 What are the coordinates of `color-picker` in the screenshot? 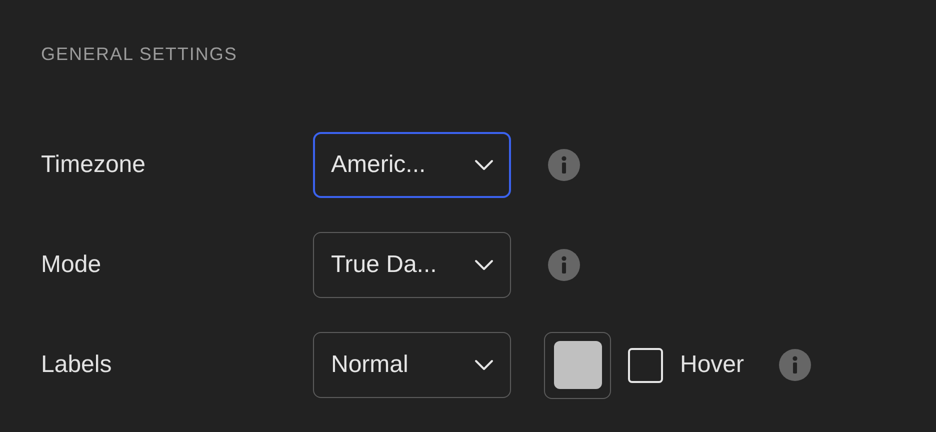 It's located at (577, 365).